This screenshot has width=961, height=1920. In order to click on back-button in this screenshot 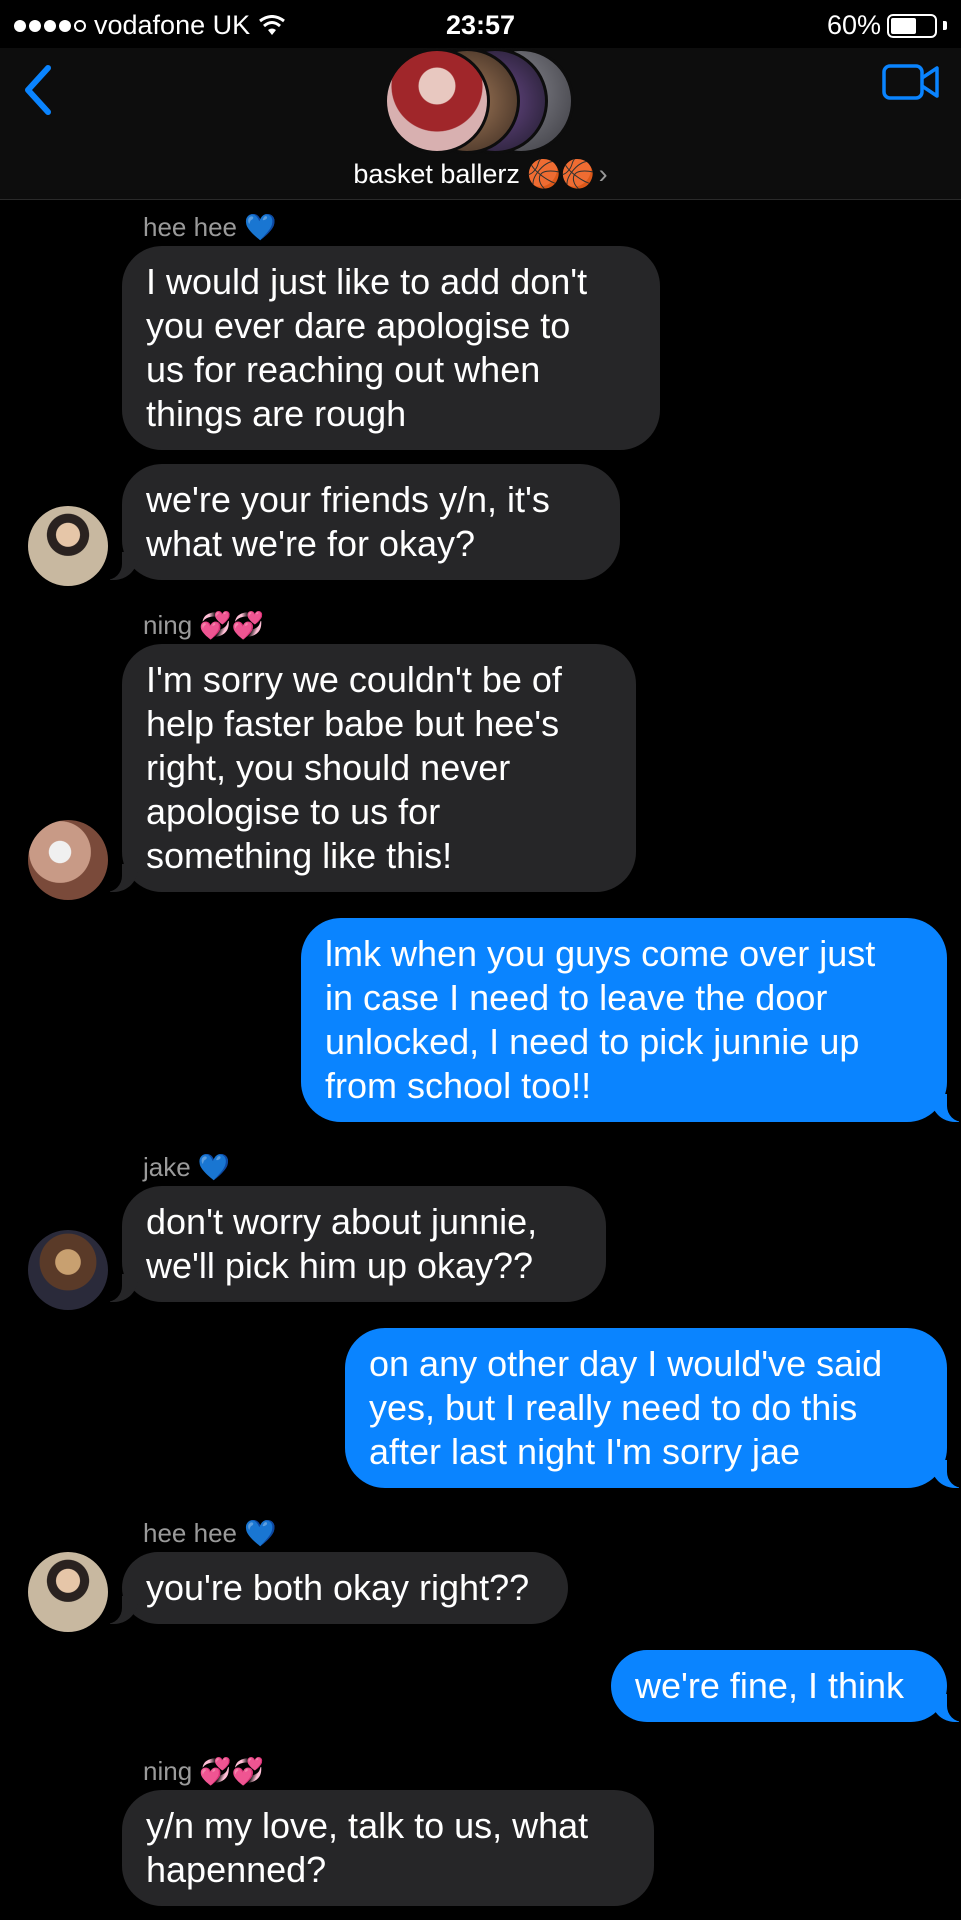, I will do `click(38, 90)`.